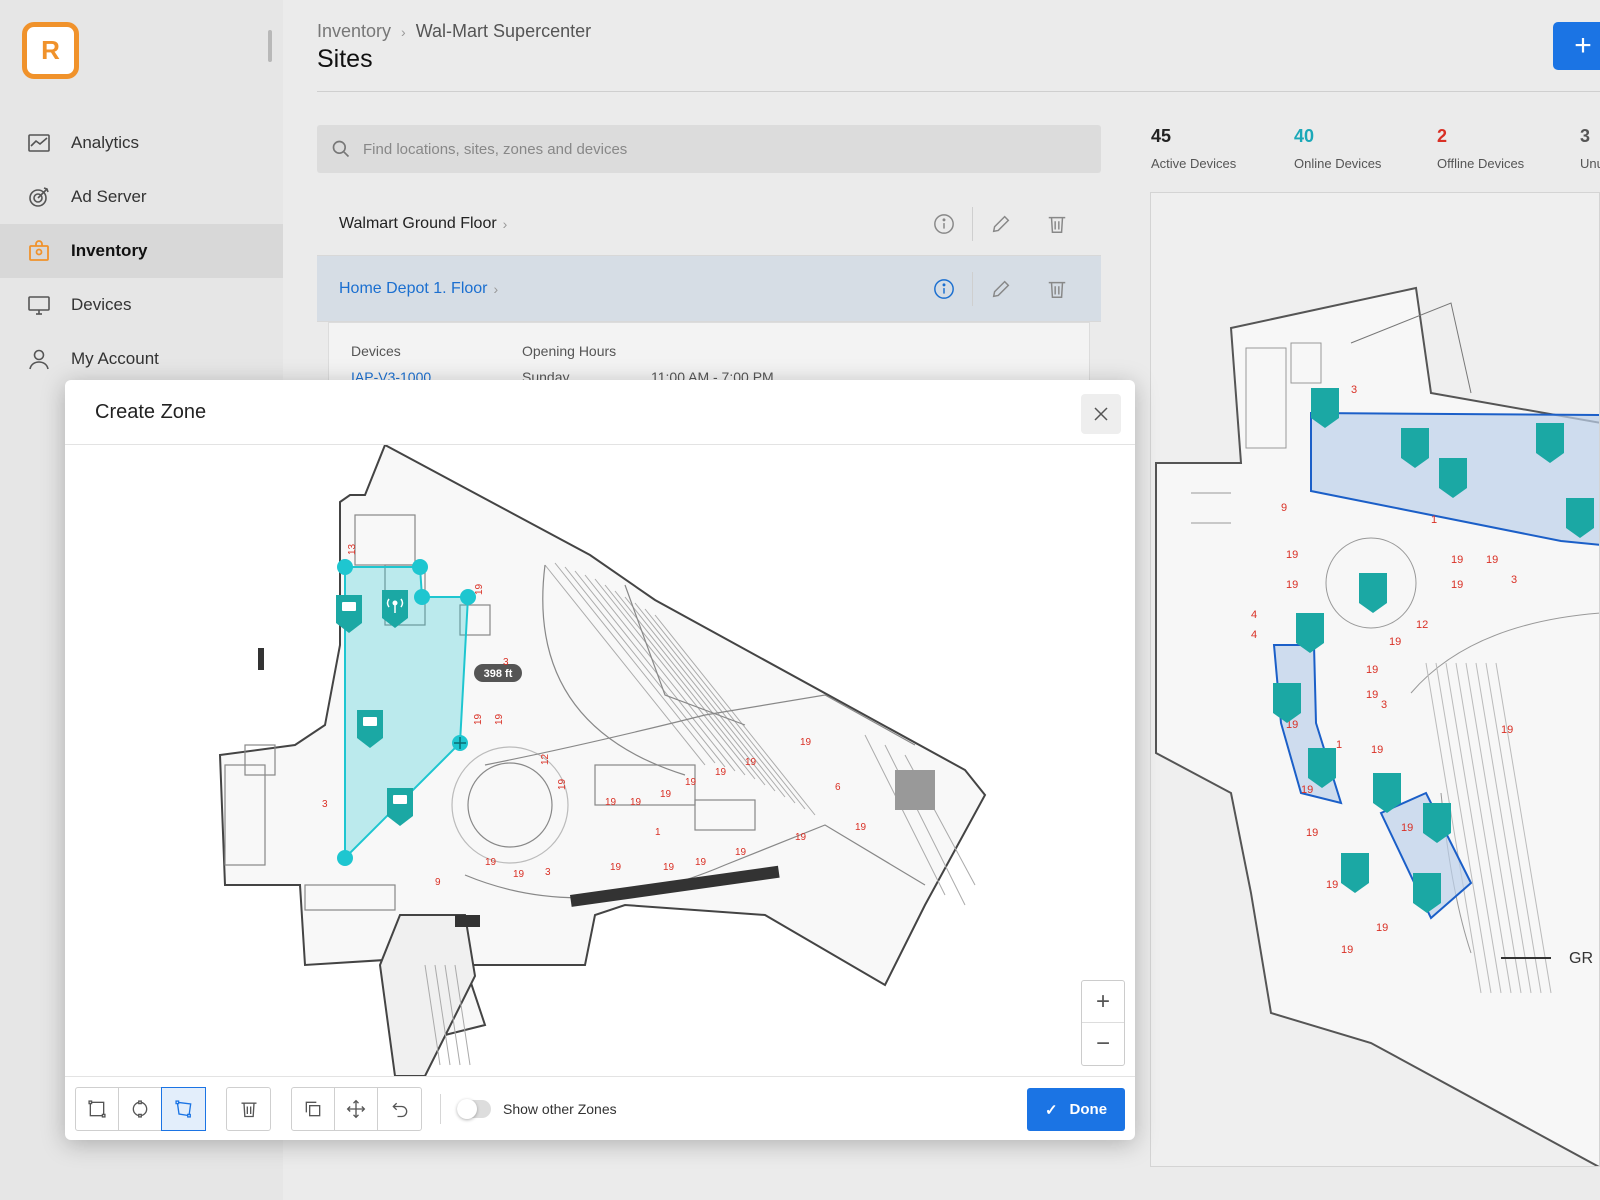 The image size is (1600, 1200). What do you see at coordinates (1304, 136) in the screenshot?
I see `stat-value: 40` at bounding box center [1304, 136].